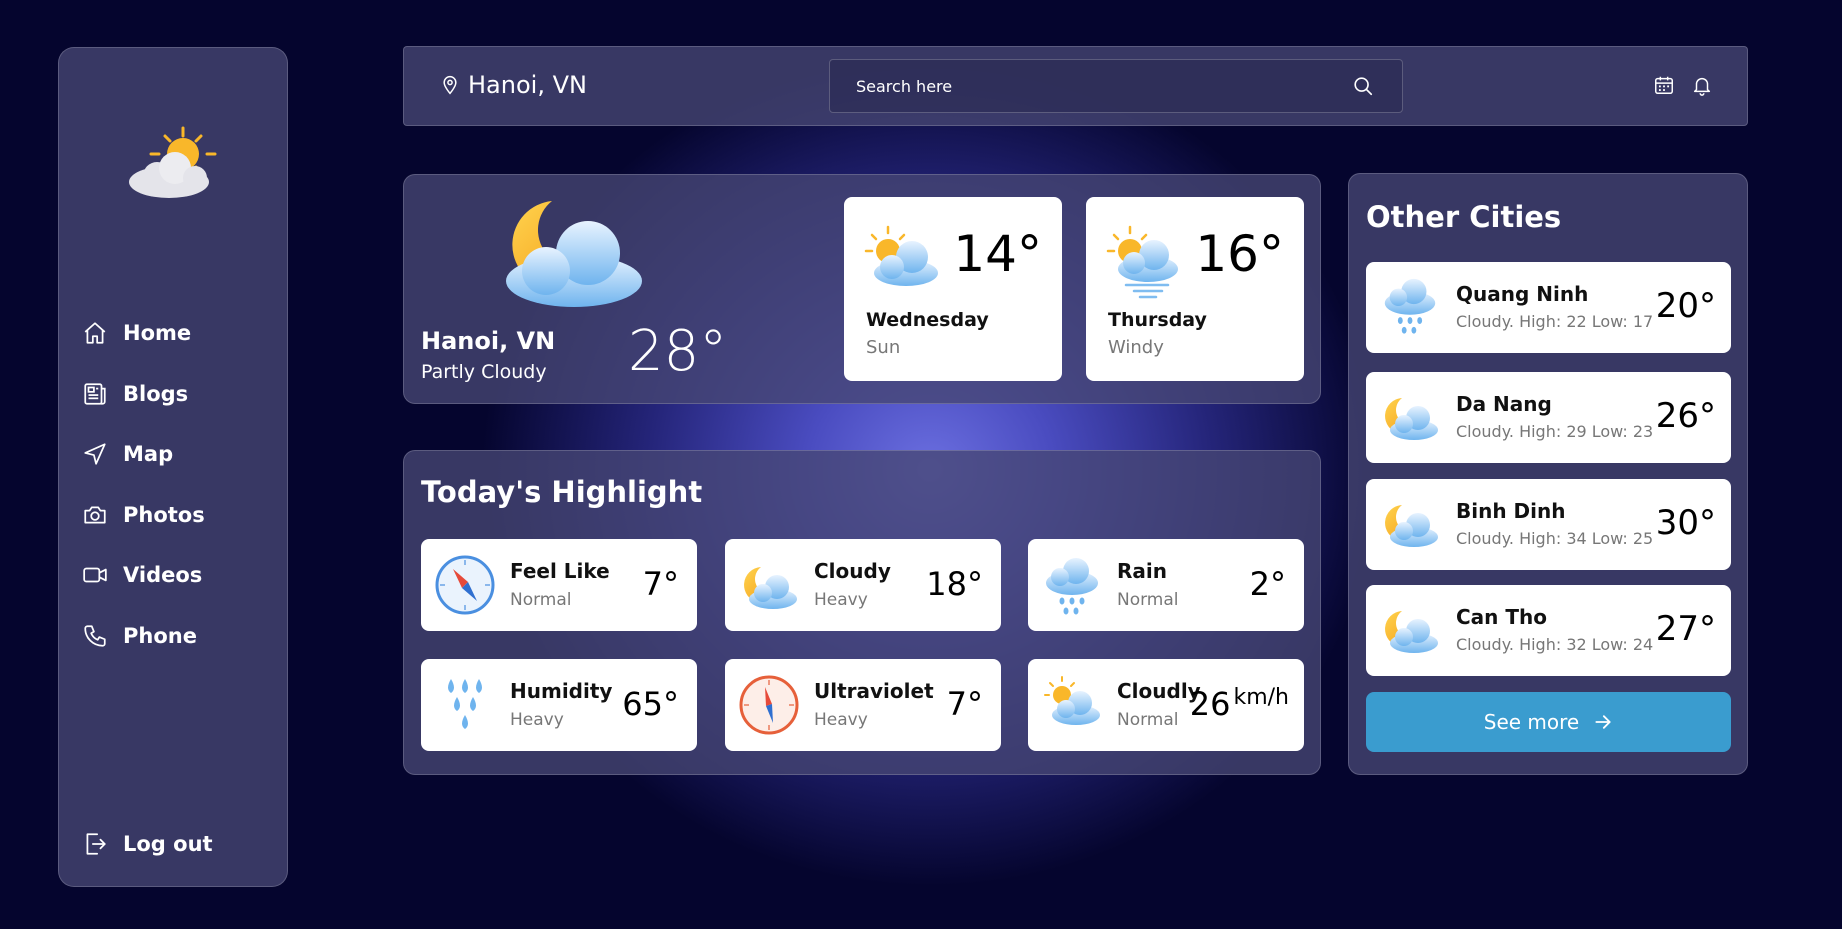 The image size is (1842, 929). I want to click on newspaper-icon, so click(95, 394).